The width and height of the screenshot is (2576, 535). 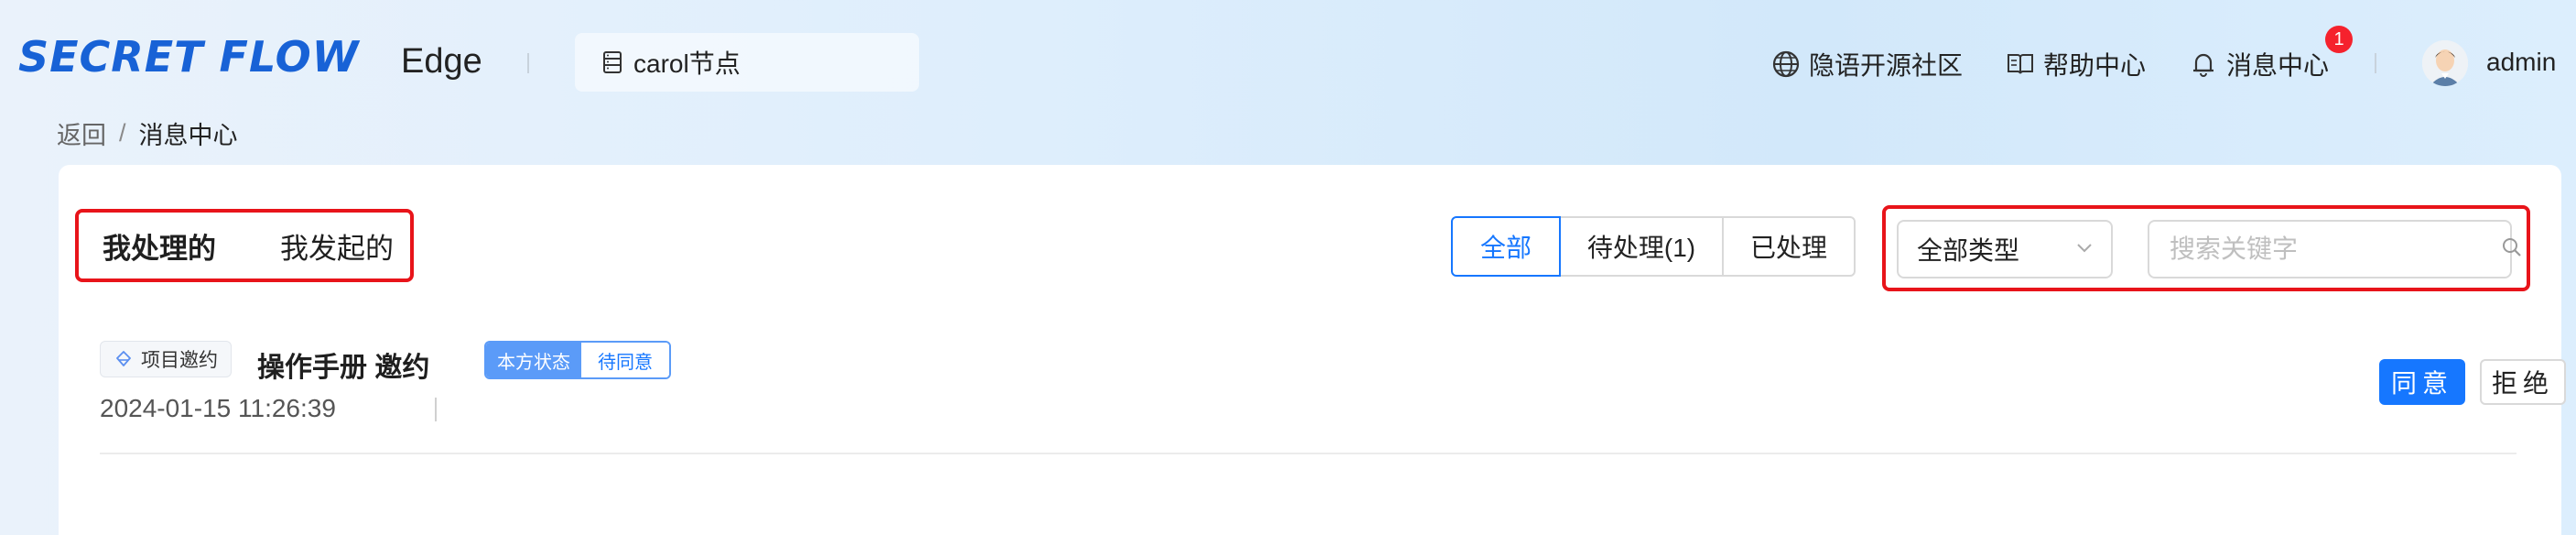 I want to click on message-type-label: 项目邀约, so click(x=180, y=361).